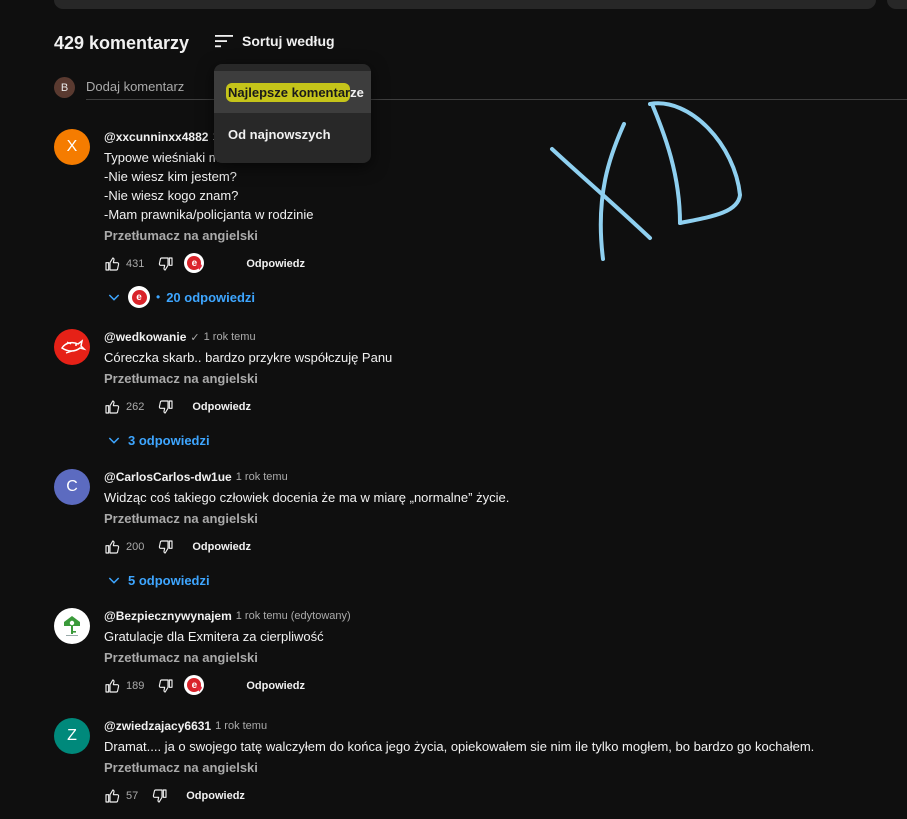 The image size is (907, 819). Describe the element at coordinates (485, 580) in the screenshot. I see `view-replies-button: 5 odpowiedzi` at that location.